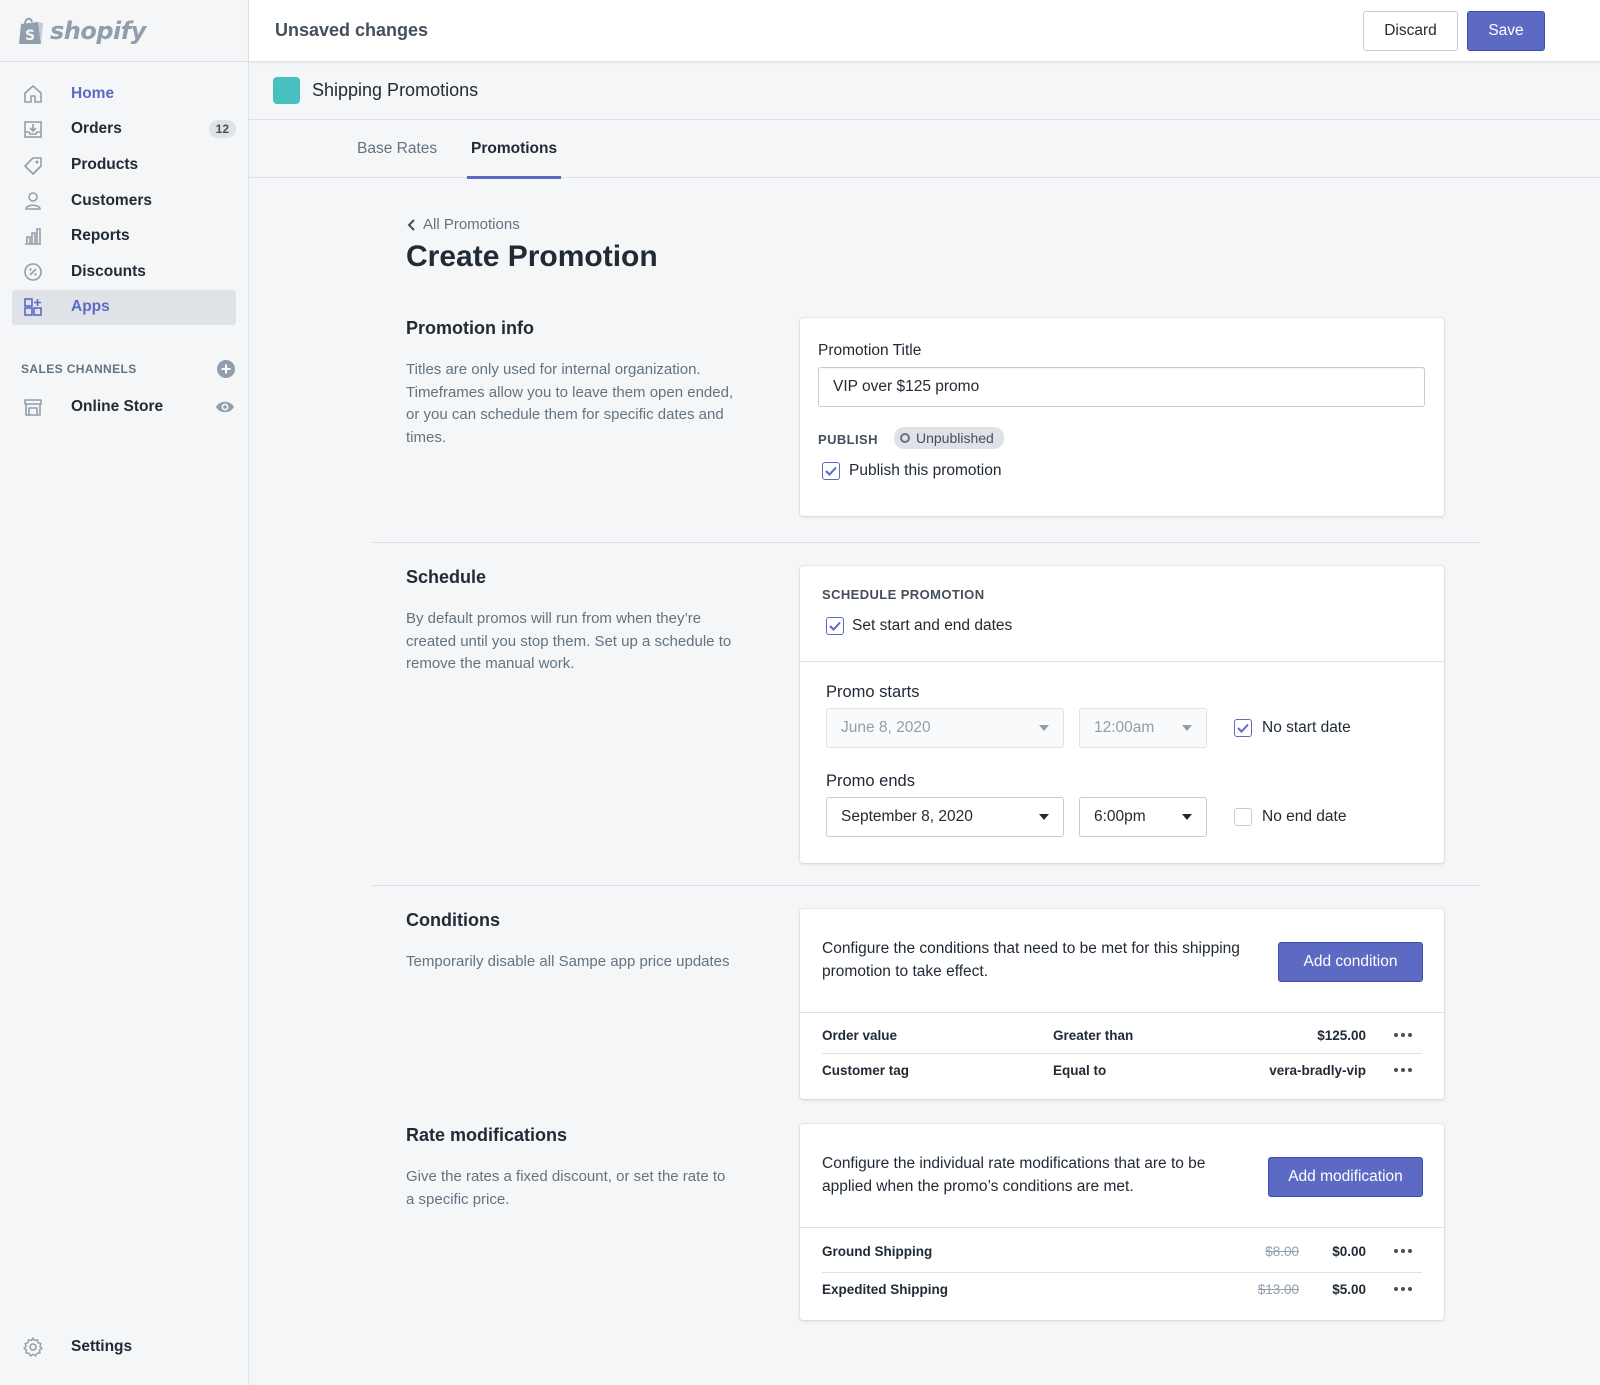 The image size is (1600, 1385). What do you see at coordinates (1243, 817) in the screenshot?
I see `no-end-date-checkbox` at bounding box center [1243, 817].